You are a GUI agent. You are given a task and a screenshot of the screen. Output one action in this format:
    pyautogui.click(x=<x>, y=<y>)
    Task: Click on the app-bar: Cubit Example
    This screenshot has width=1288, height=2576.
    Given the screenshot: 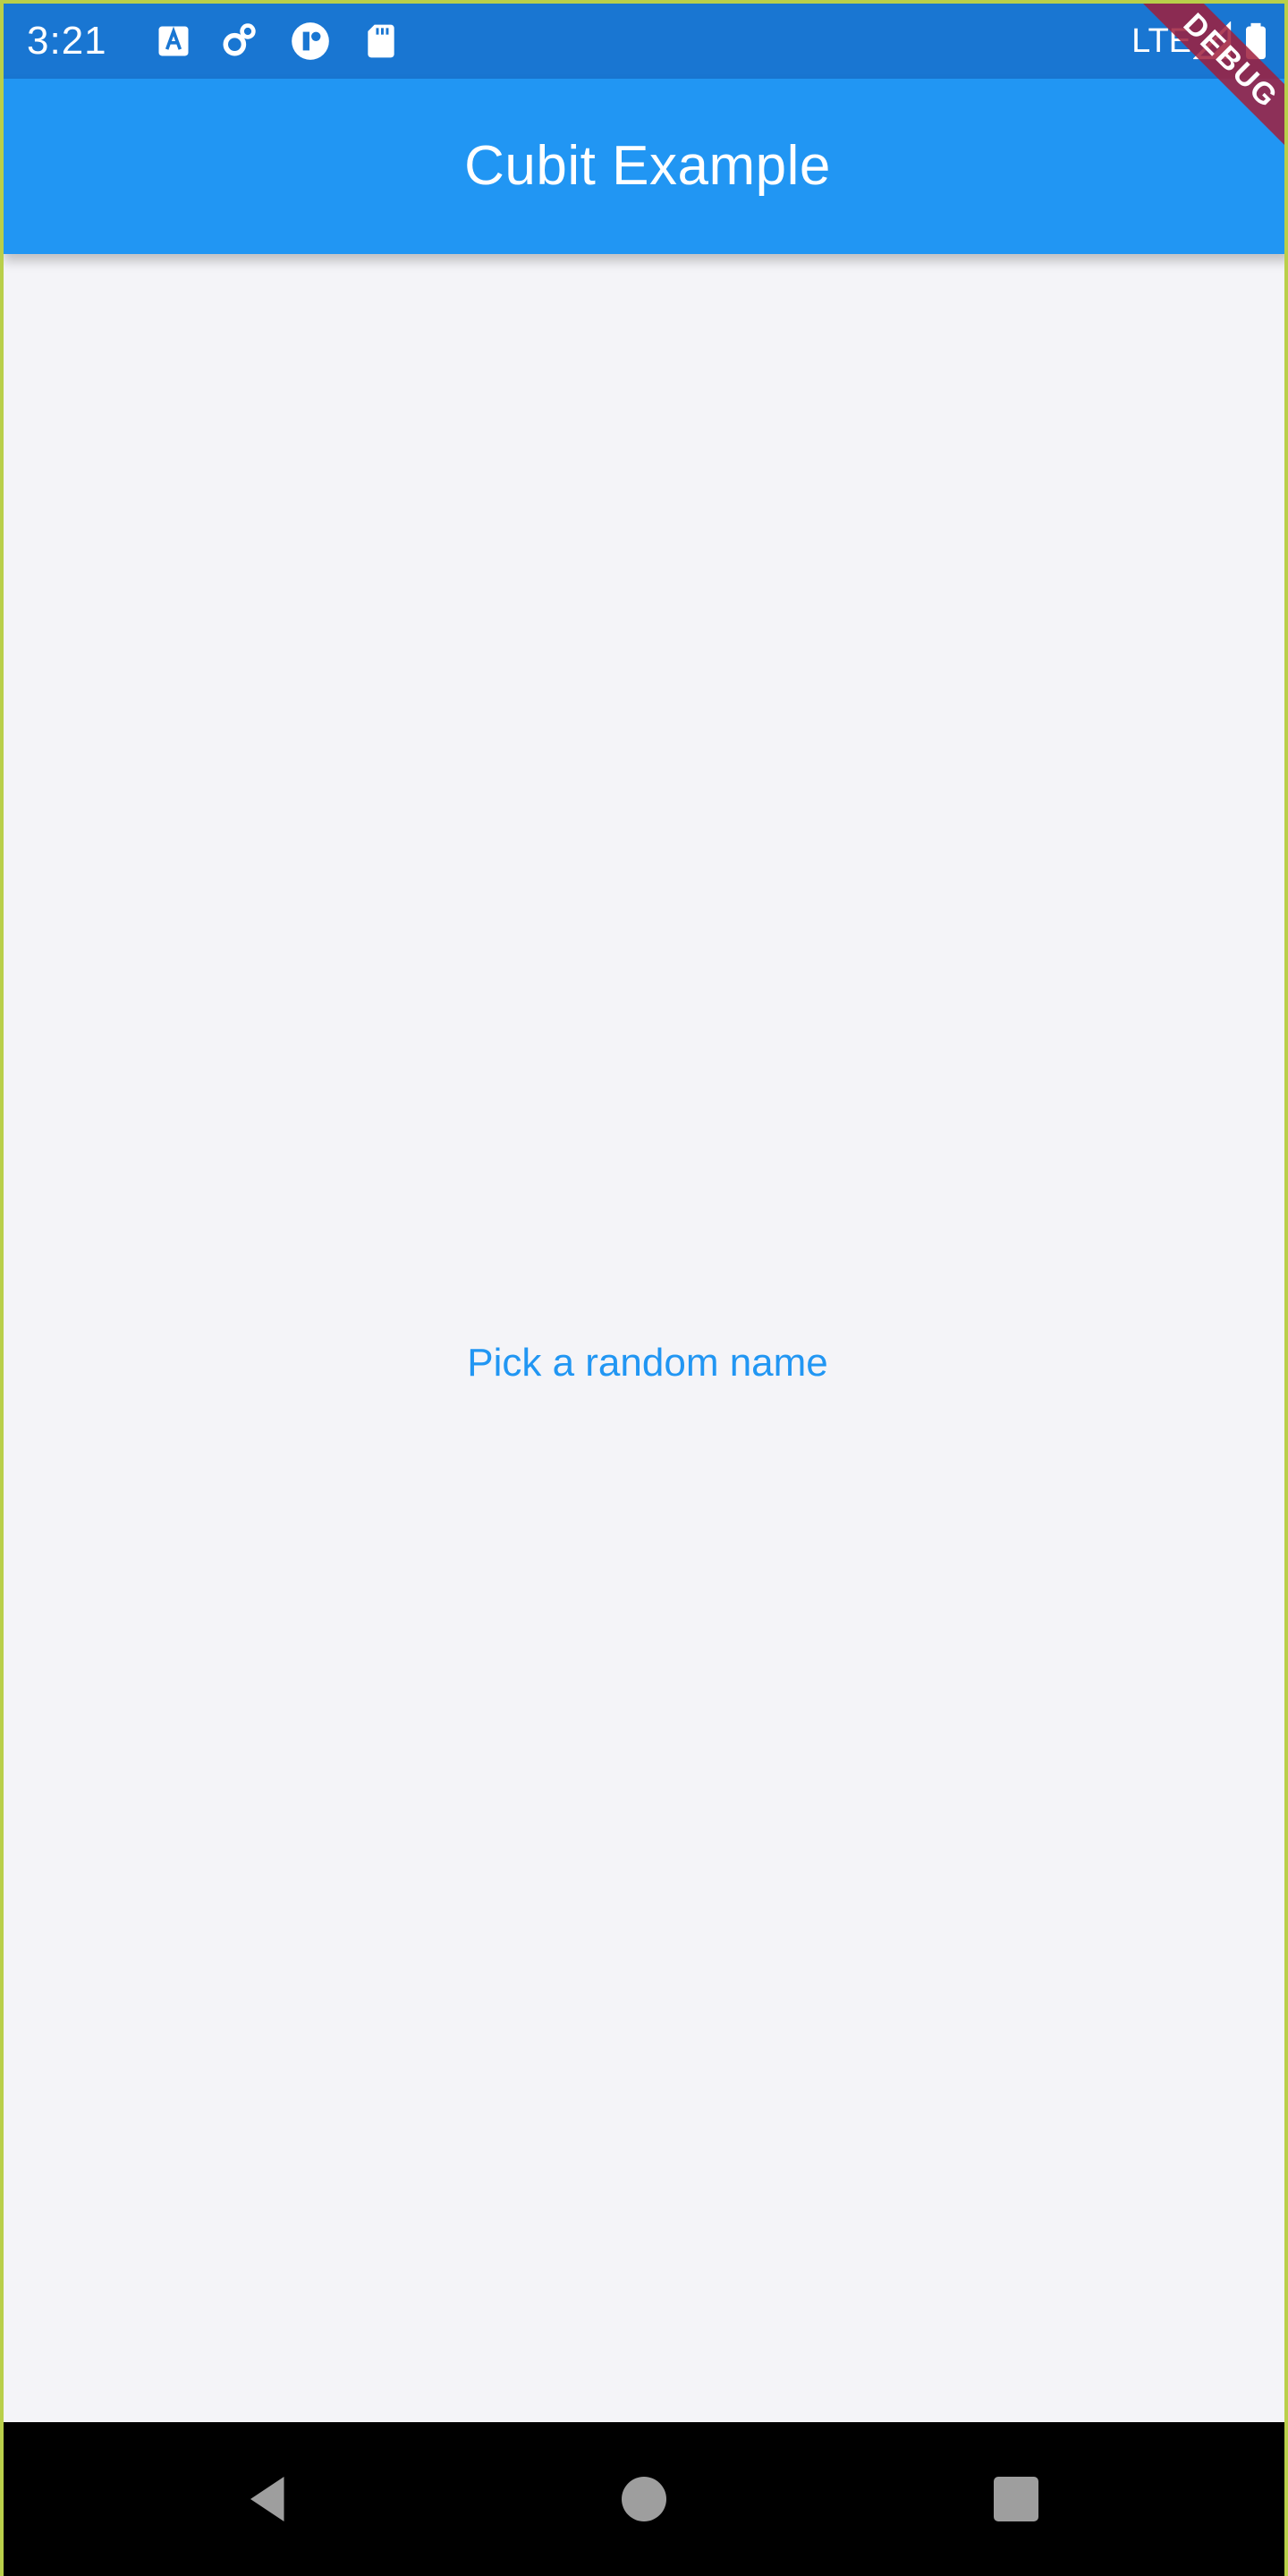 What is the action you would take?
    pyautogui.click(x=644, y=166)
    